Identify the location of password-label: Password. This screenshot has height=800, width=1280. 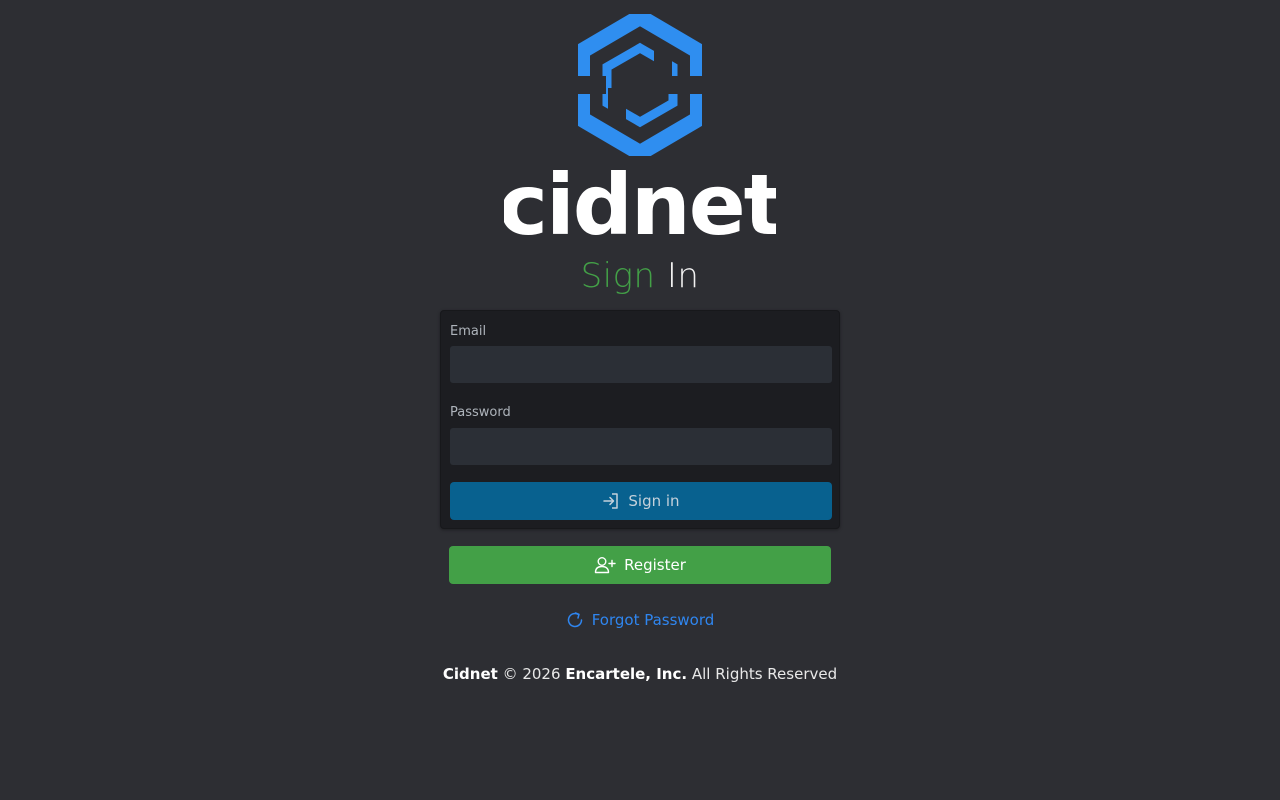
(480, 412).